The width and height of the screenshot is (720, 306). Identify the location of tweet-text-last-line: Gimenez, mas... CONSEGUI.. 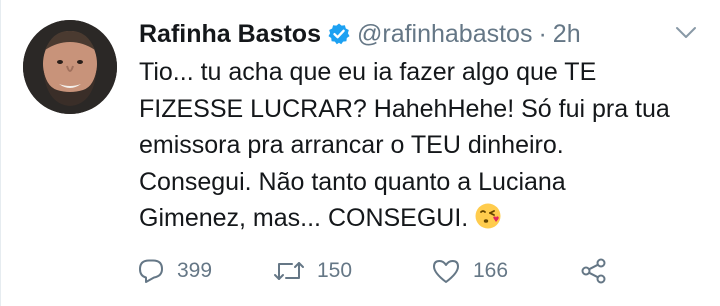
(399, 218).